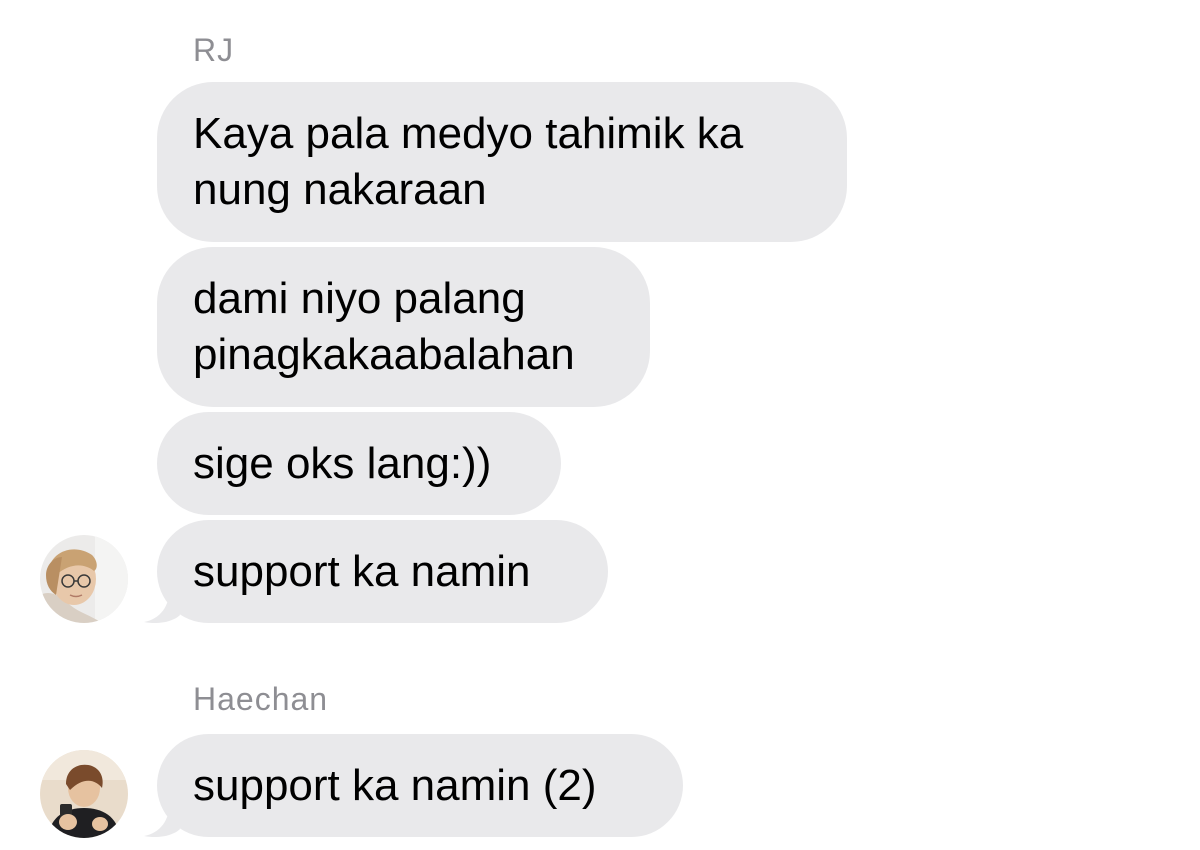 Image resolution: width=1200 pixels, height=850 pixels. Describe the element at coordinates (384, 326) in the screenshot. I see `message-text: dami niyo palang pinagkakaabalahan` at that location.